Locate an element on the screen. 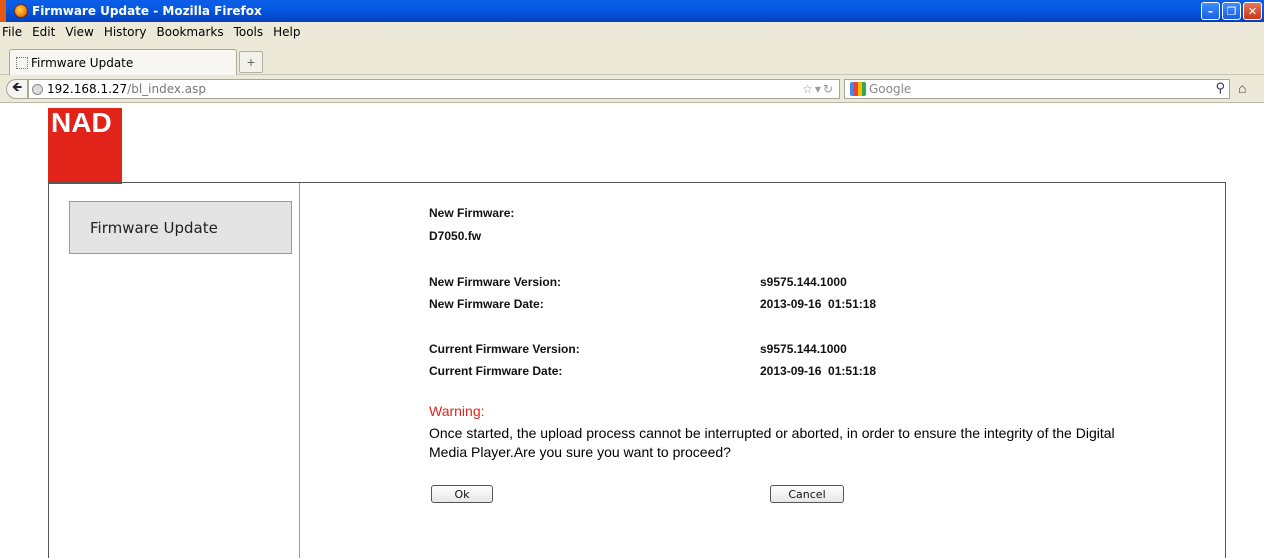 This screenshot has height=558, width=1264. url-host: 192.168.1.27 is located at coordinates (87, 89).